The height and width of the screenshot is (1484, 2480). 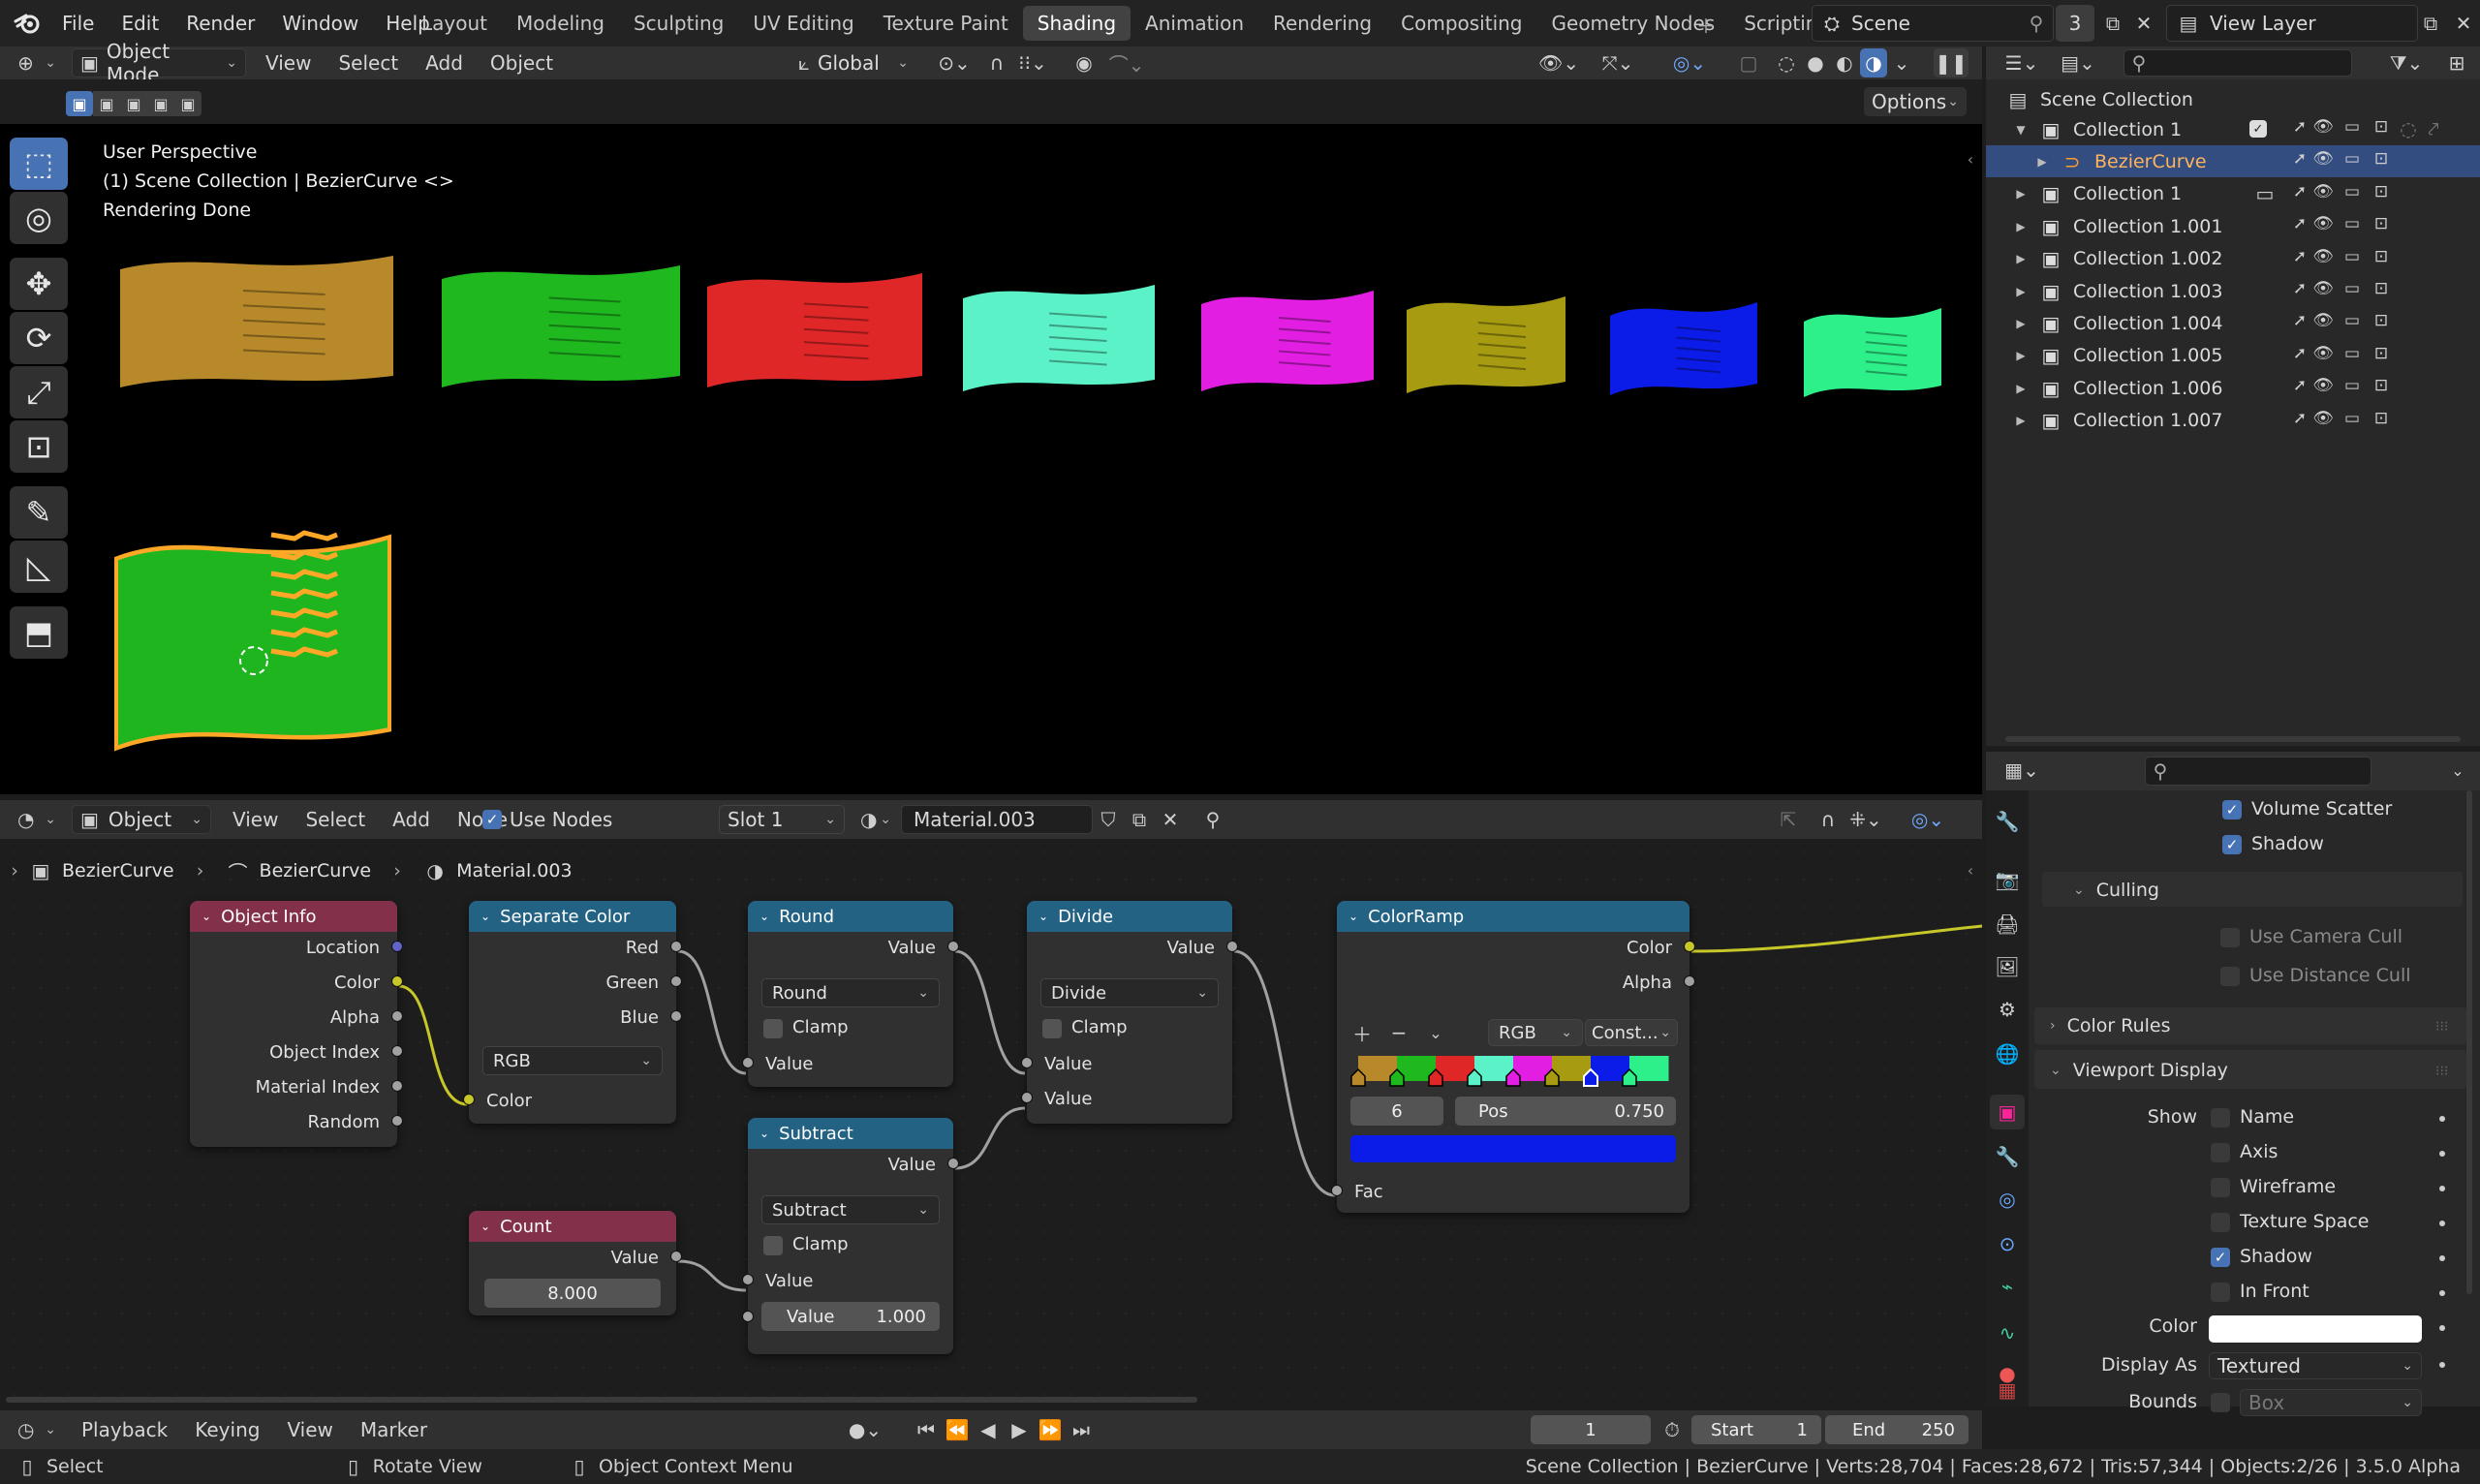 I want to click on modifier-tab-icon: 🔧, so click(x=2007, y=1156).